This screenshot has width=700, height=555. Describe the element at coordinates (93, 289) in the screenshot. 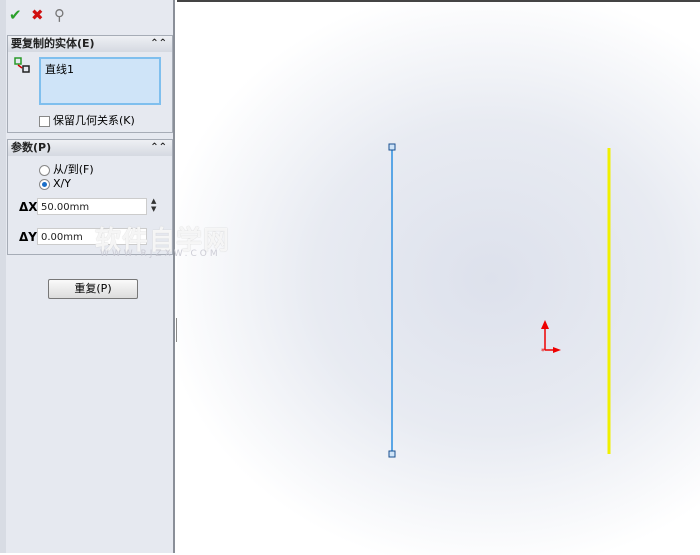

I see `repeat-button: 重复(P)` at that location.